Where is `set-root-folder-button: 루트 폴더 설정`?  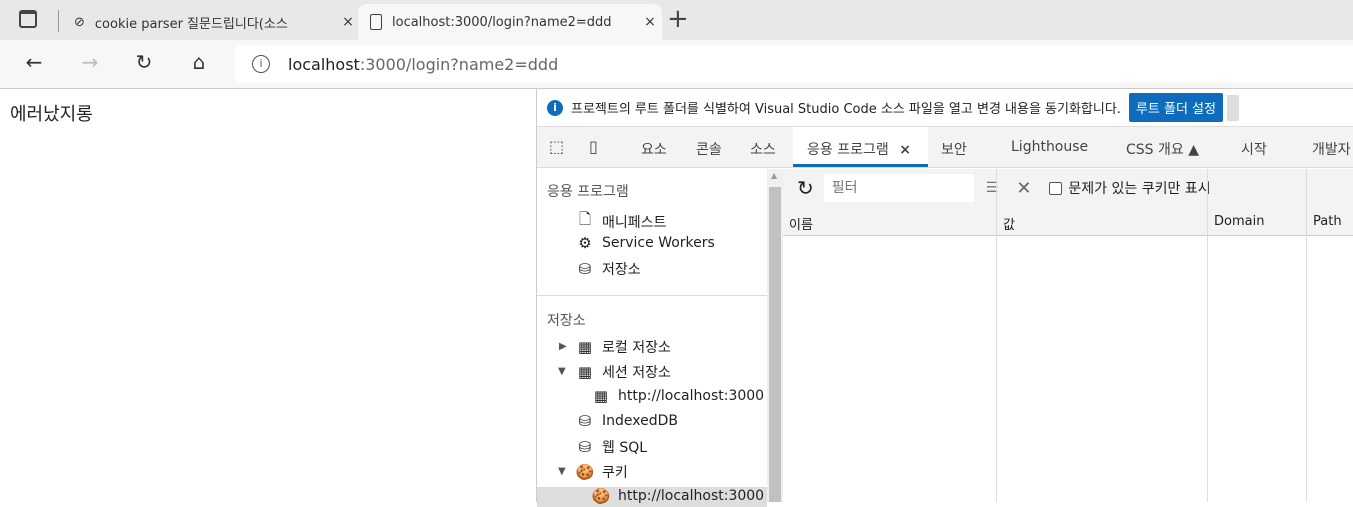 set-root-folder-button: 루트 폴더 설정 is located at coordinates (1175, 107).